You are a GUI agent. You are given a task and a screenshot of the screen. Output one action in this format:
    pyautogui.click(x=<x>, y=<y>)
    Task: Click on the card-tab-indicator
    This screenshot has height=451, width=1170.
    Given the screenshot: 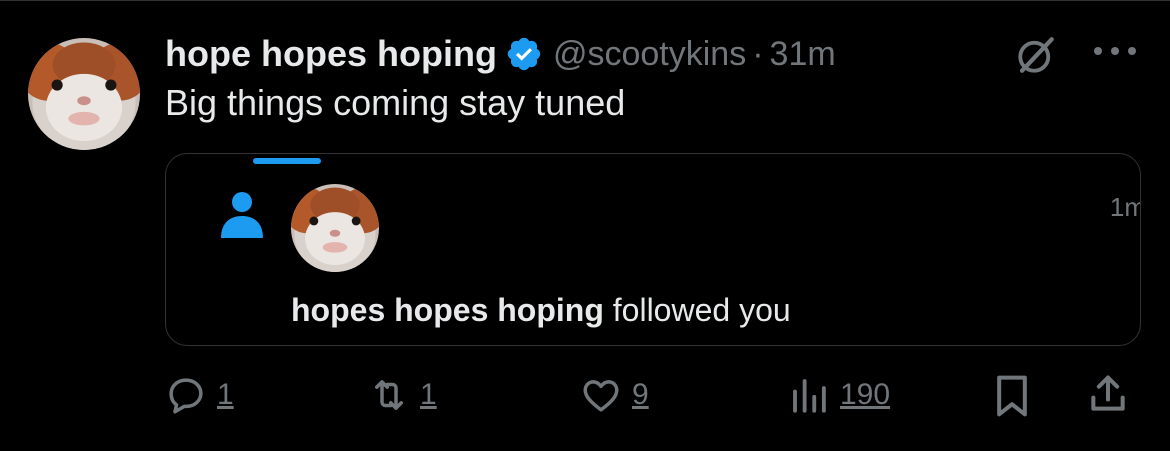 What is the action you would take?
    pyautogui.click(x=287, y=161)
    